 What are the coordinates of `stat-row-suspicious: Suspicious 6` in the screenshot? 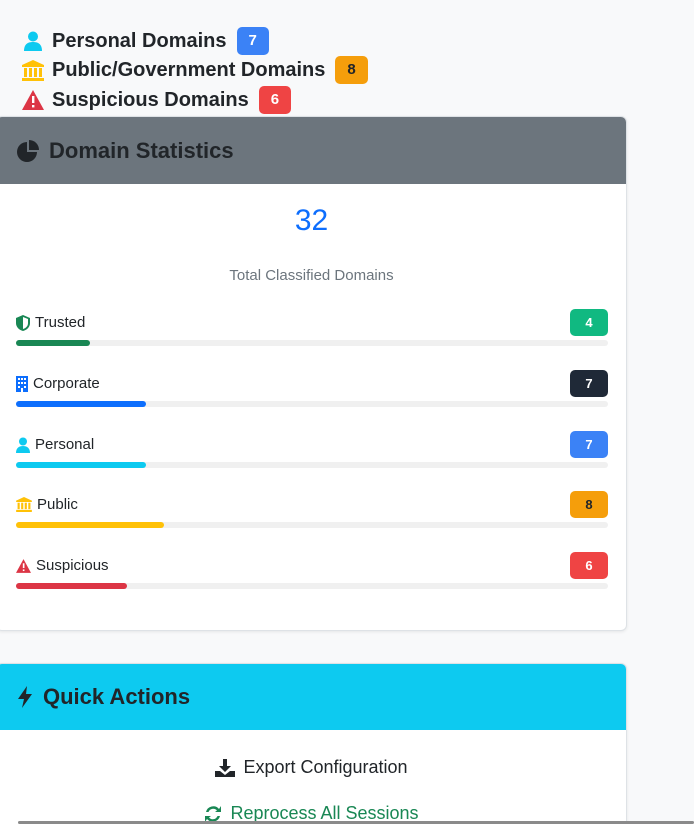 It's located at (312, 579).